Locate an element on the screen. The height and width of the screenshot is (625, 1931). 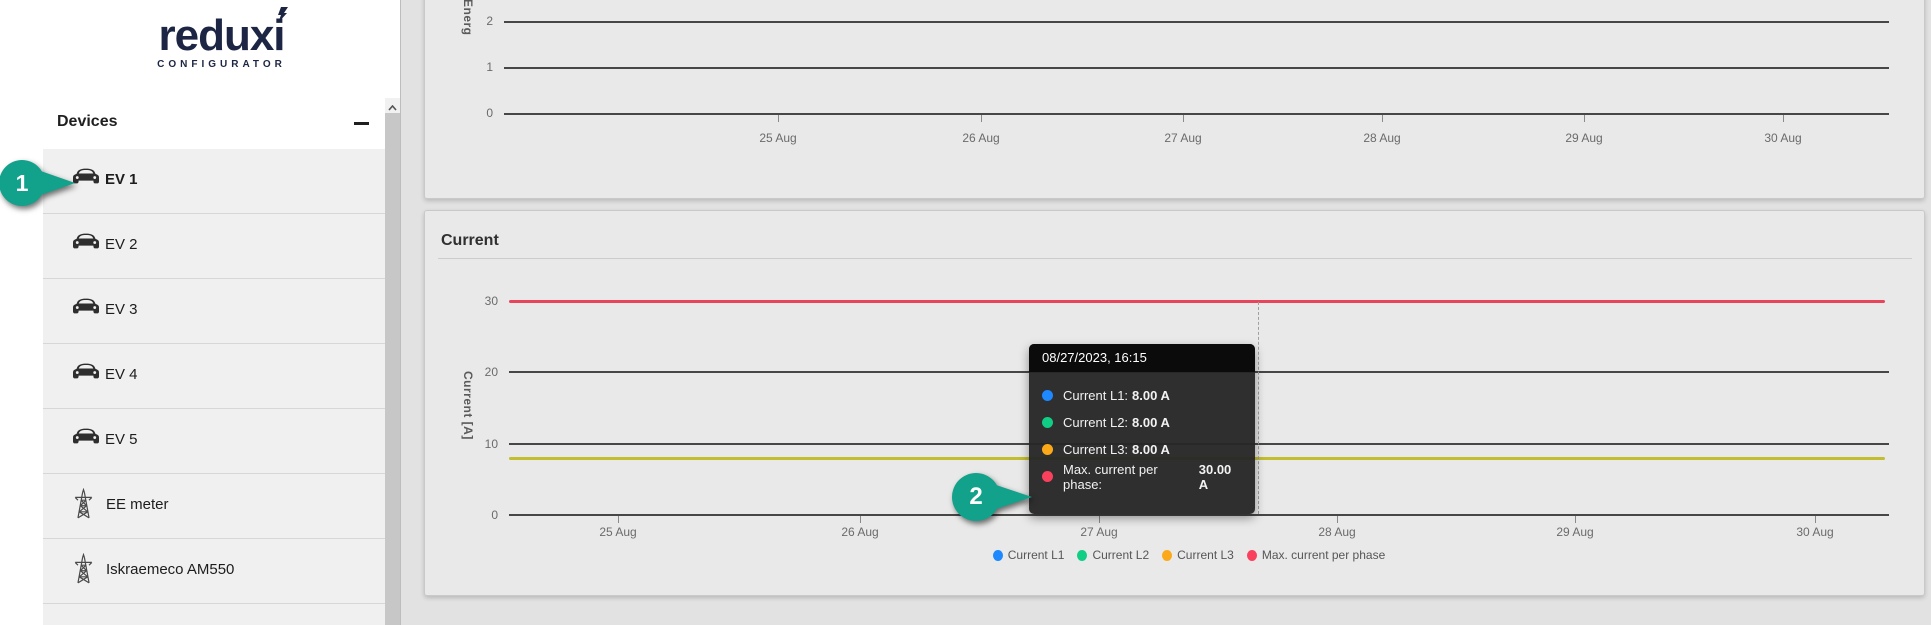
current-chart-title: Current is located at coordinates (470, 240).